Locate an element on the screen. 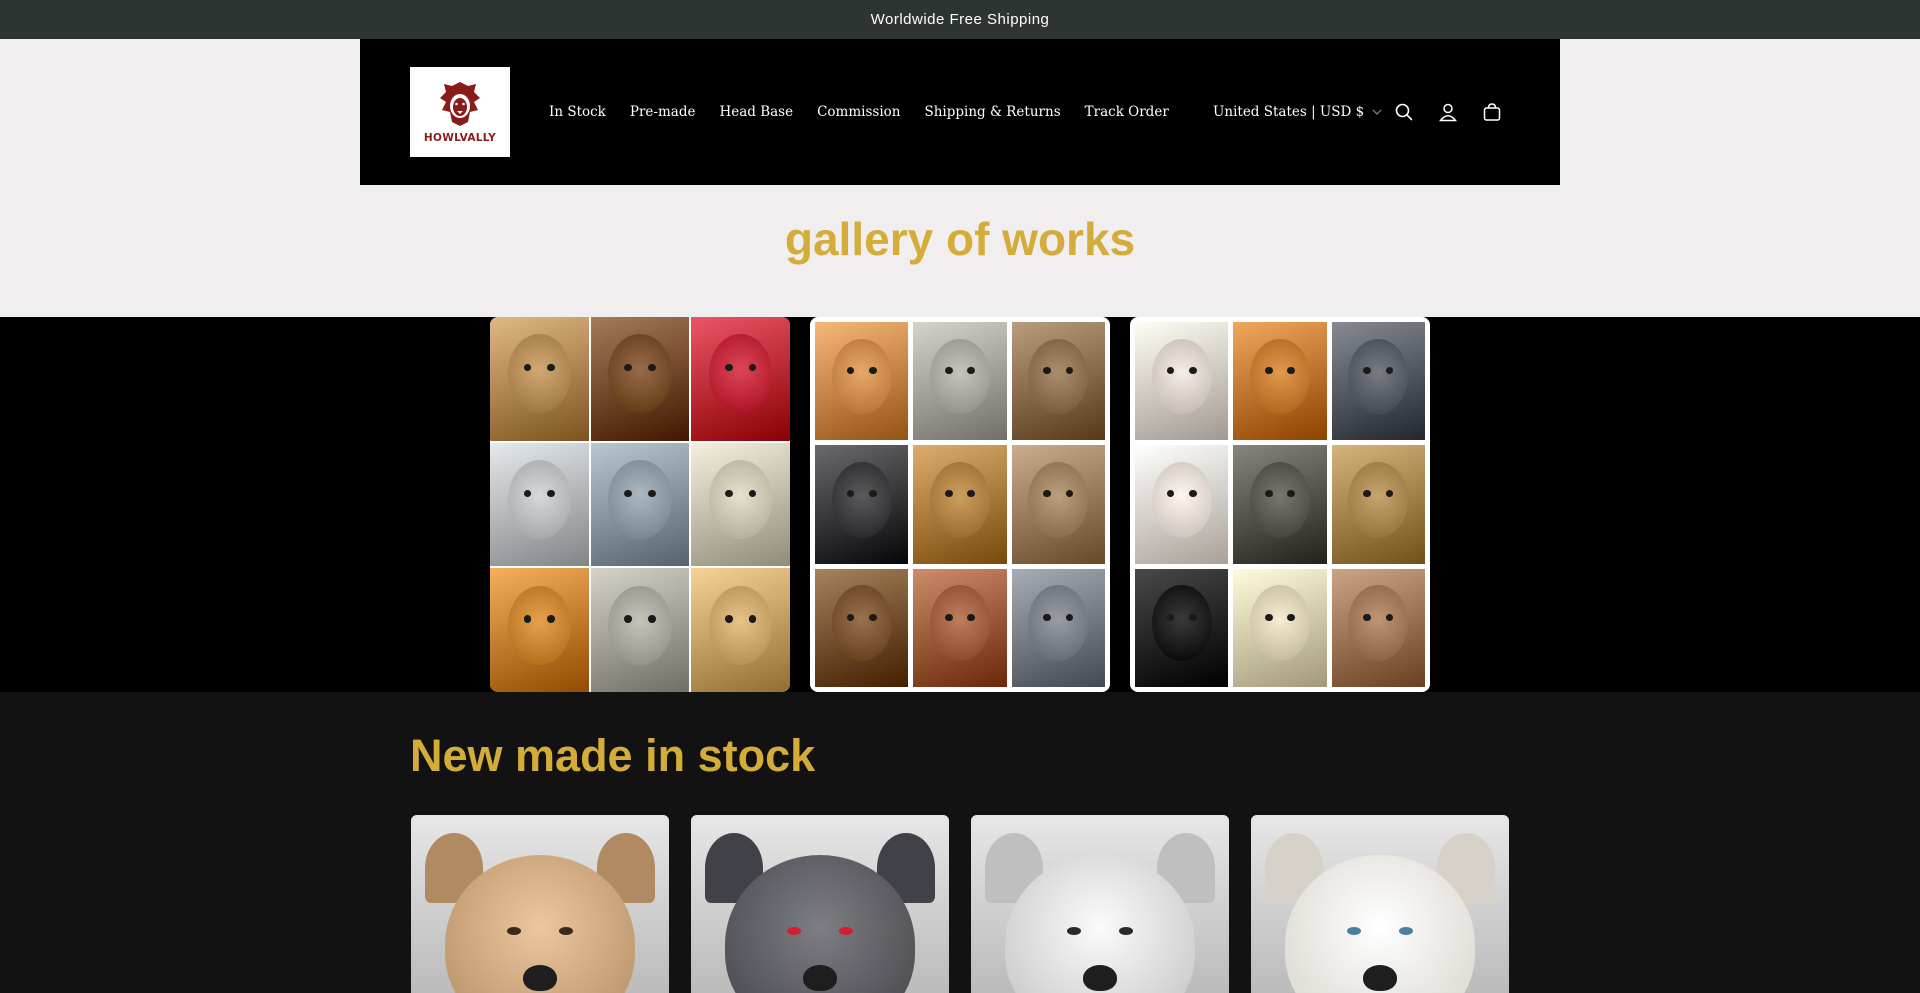 The height and width of the screenshot is (993, 1920). lion-logo-icon is located at coordinates (460, 104).